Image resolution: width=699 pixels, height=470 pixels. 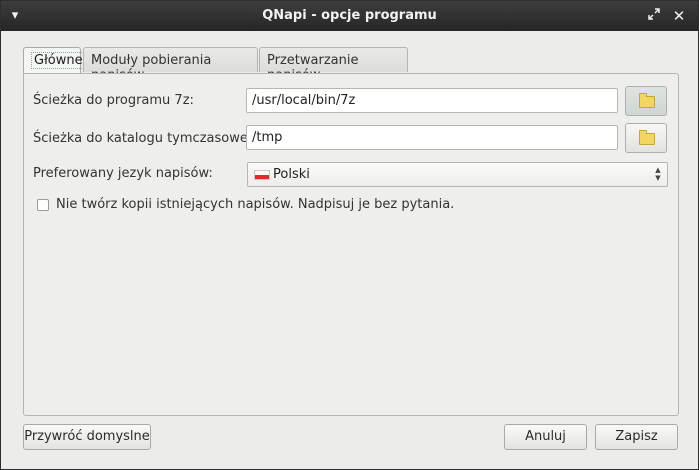 I want to click on restore-defaults-button: Przywróć domyslne, so click(x=87, y=437).